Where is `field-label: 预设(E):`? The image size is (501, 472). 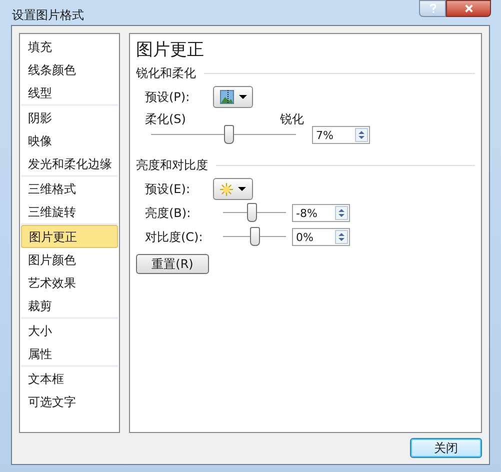
field-label: 预设(E): is located at coordinates (168, 189).